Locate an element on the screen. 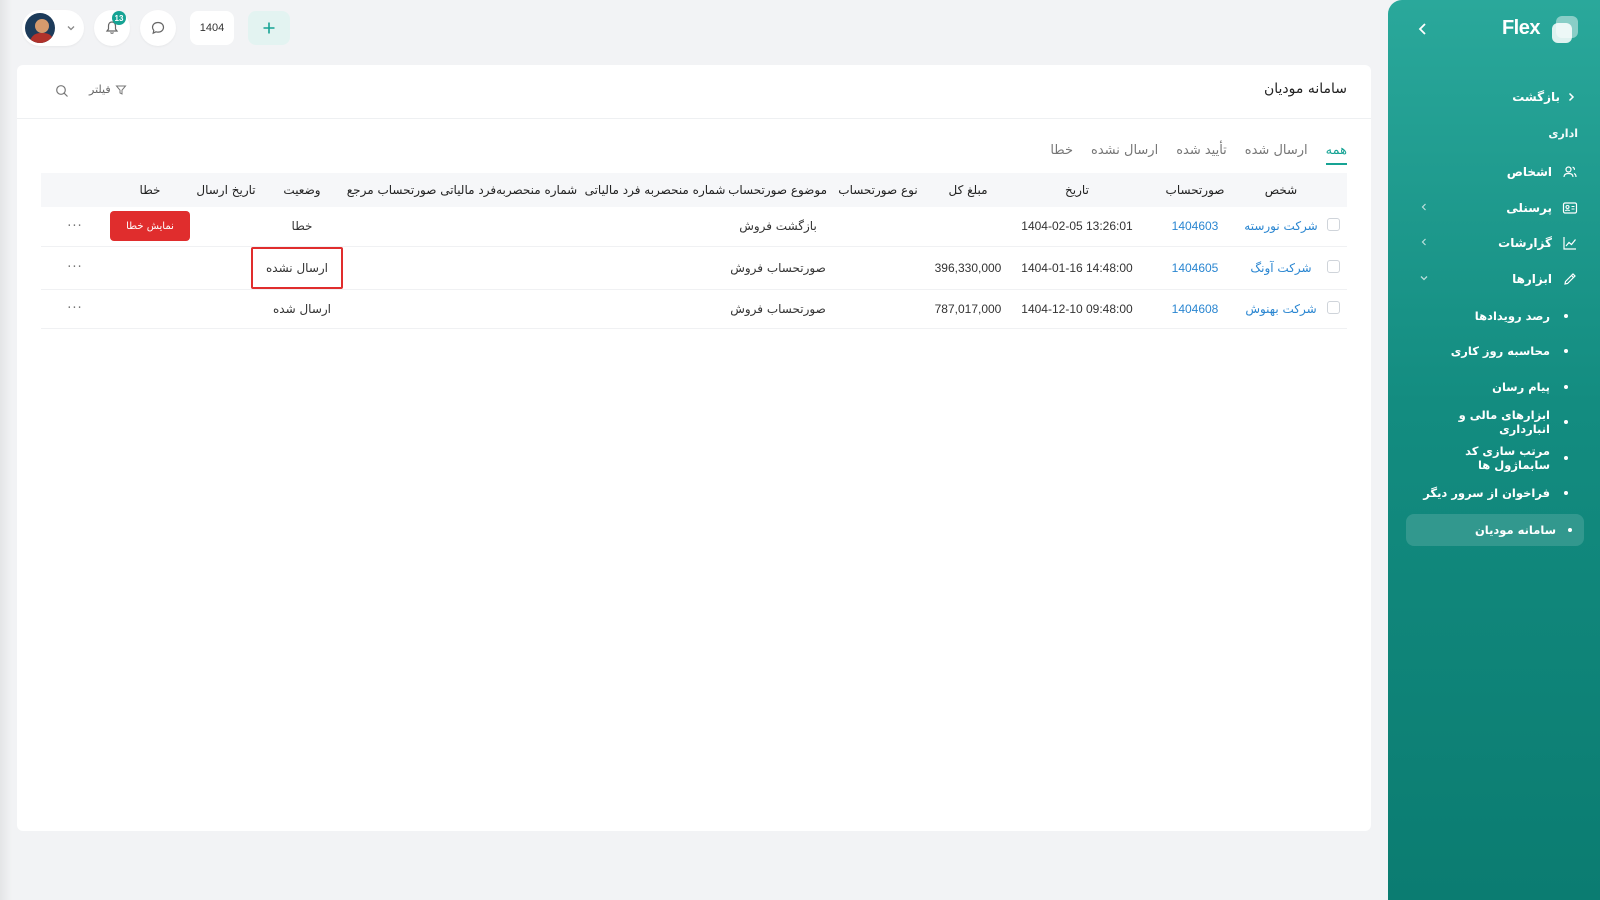 The height and width of the screenshot is (900, 1600). tab-error: خطا is located at coordinates (1061, 154).